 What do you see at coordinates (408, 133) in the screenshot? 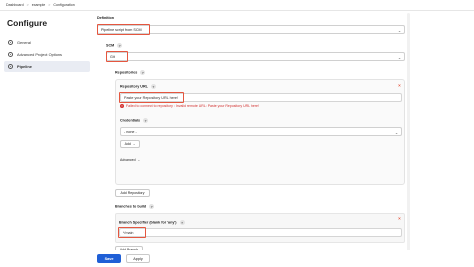
I see `scrollbar` at bounding box center [408, 133].